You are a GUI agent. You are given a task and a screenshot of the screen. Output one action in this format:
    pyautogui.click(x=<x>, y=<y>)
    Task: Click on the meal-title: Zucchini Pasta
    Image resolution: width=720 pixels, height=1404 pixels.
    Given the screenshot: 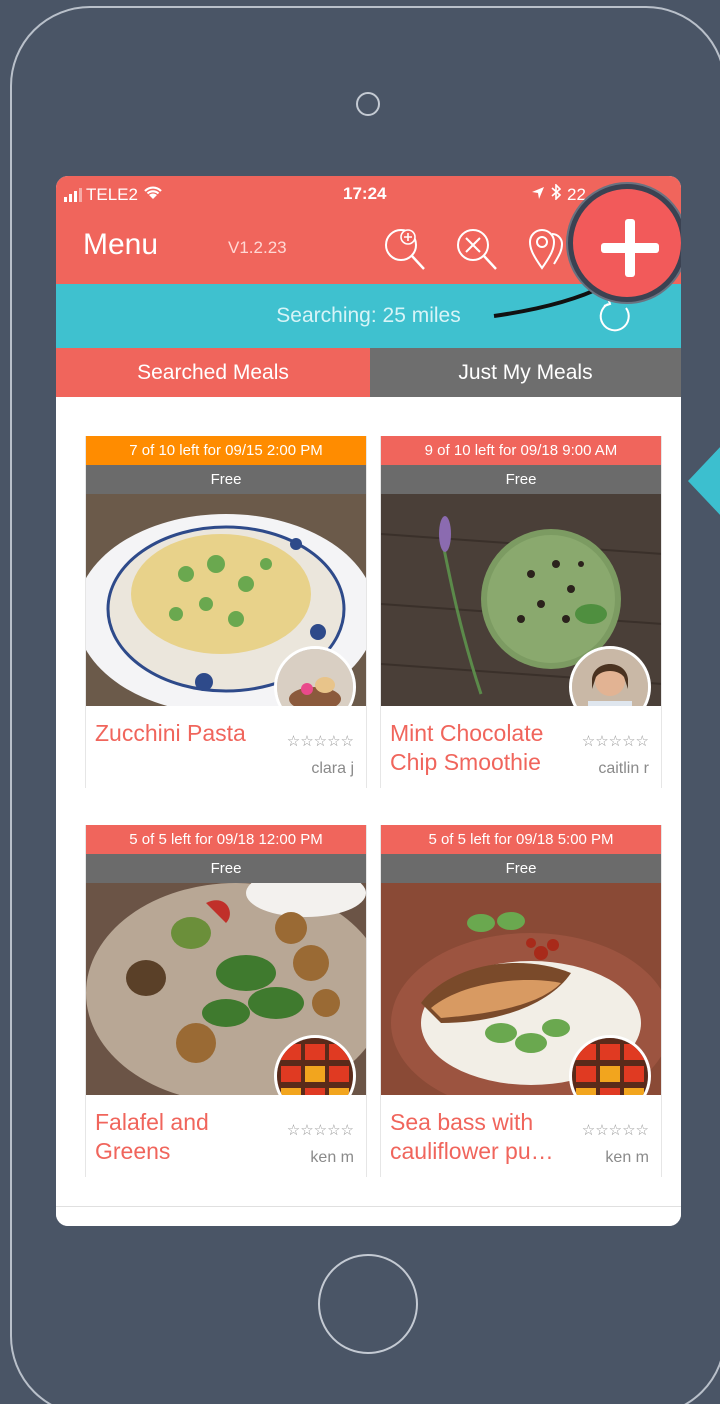 What is the action you would take?
    pyautogui.click(x=170, y=733)
    